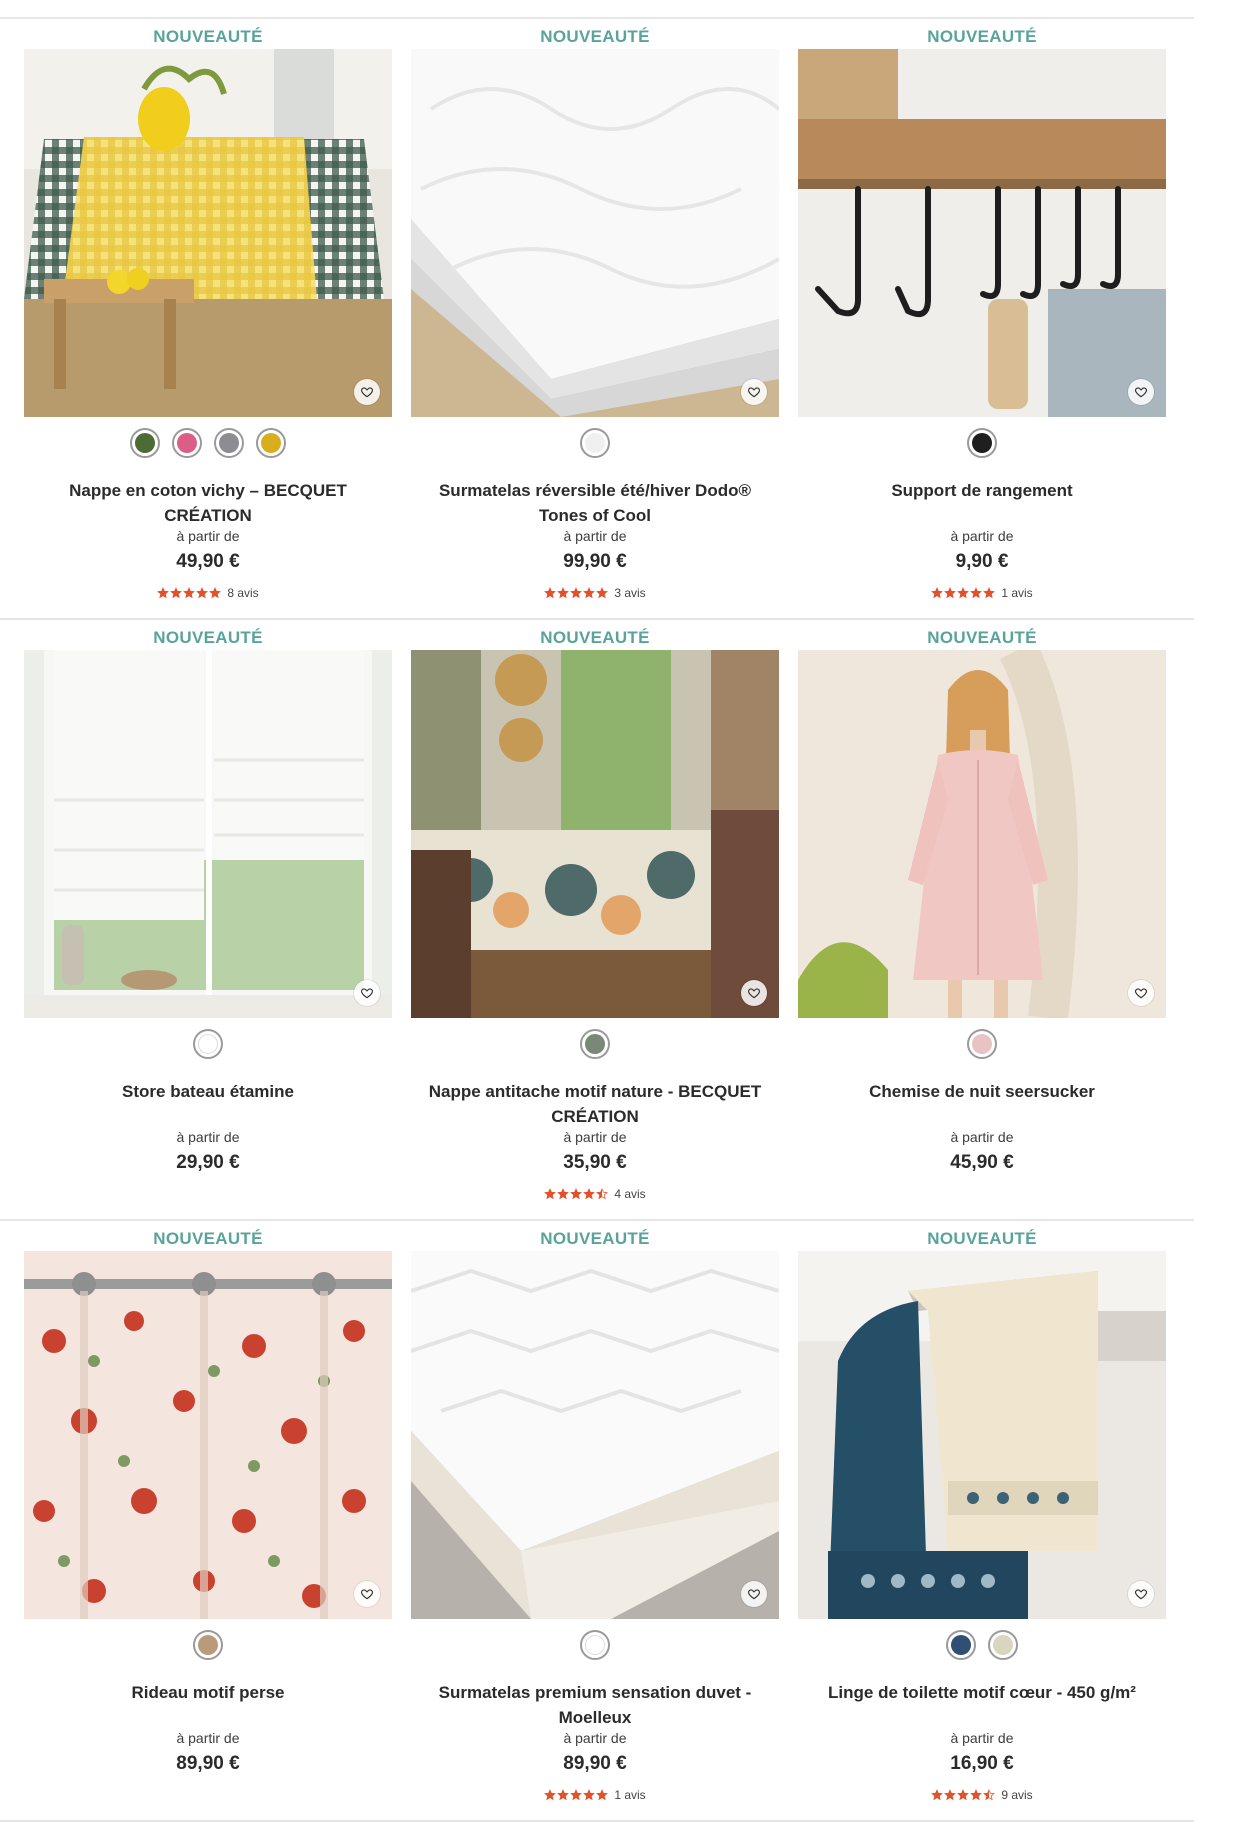 Image resolution: width=1250 pixels, height=1832 pixels. I want to click on review-count: 3 avis, so click(629, 593).